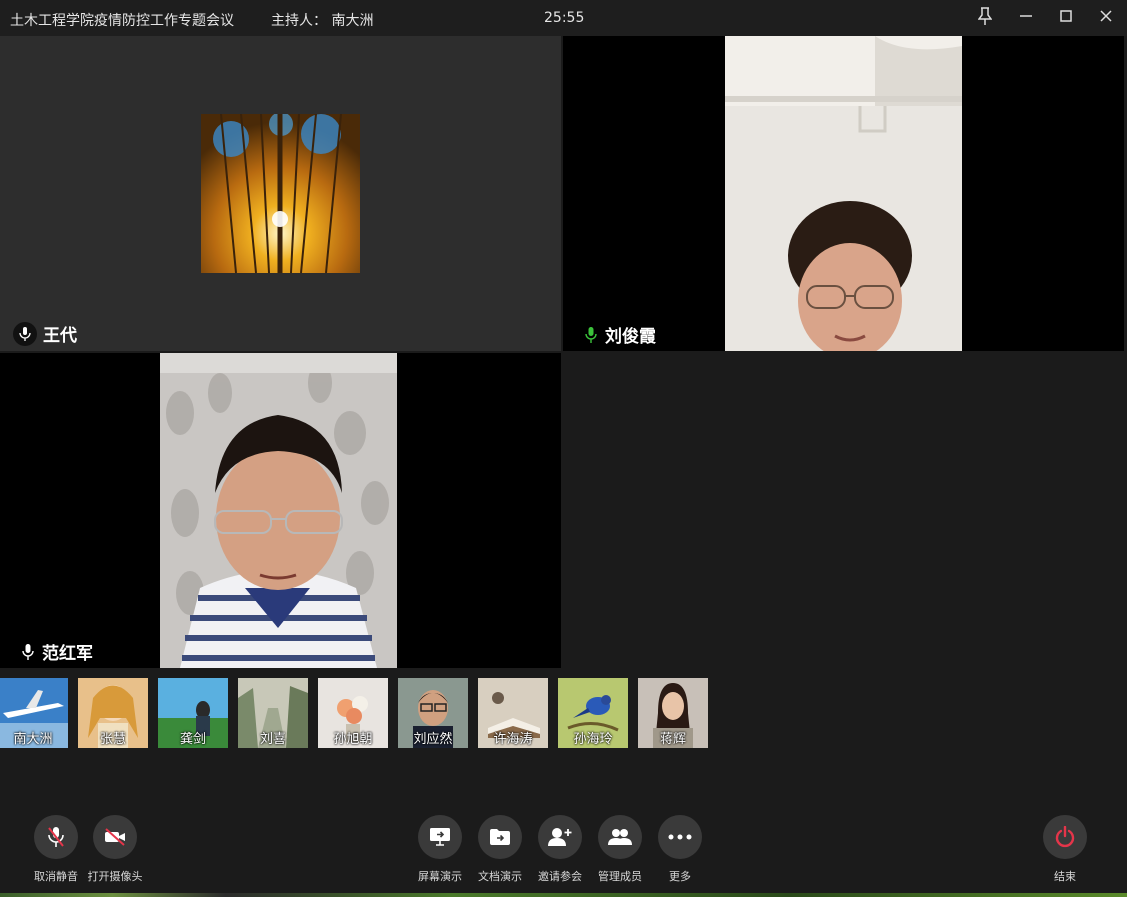 The image size is (1127, 897). Describe the element at coordinates (122, 21) in the screenshot. I see `meeting-title: 土木工程学院疫情防控工作专题会议` at that location.